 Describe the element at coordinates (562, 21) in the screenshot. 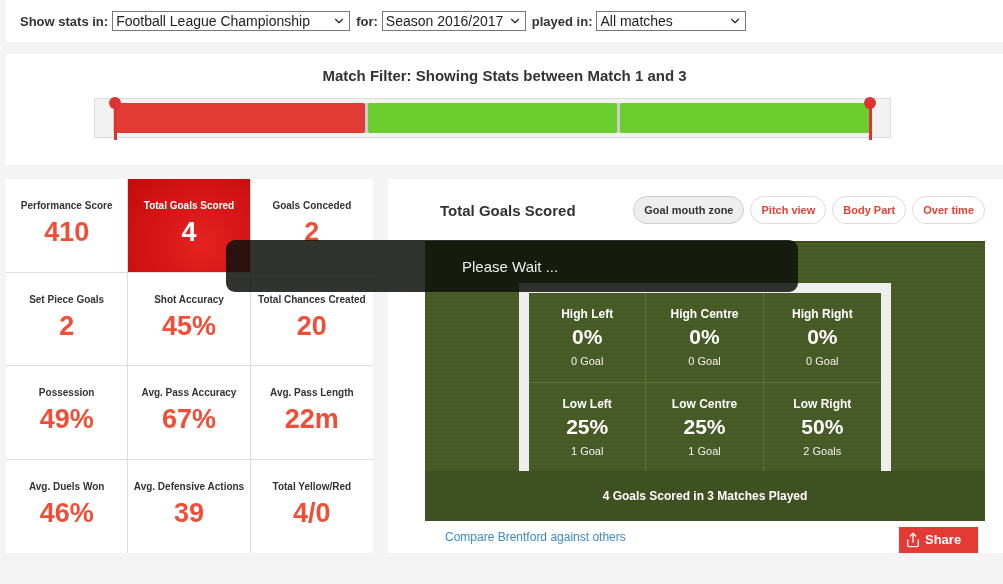

I see `filter-label: played in:` at that location.